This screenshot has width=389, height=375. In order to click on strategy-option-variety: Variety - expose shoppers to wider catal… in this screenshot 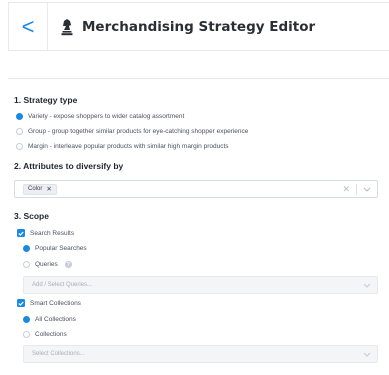, I will do `click(100, 116)`.